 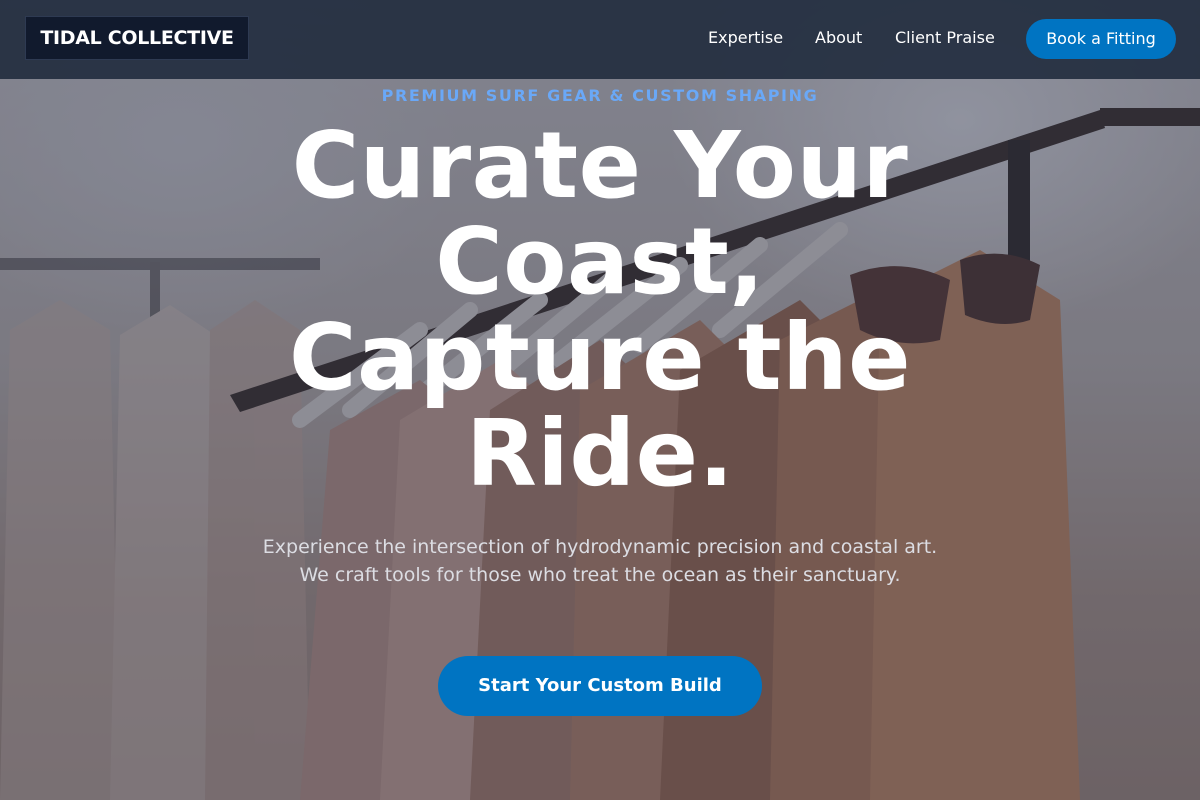 I want to click on hero-eyebrow: PREMIUM SURF GEAR & CUSTOM SHAPING, so click(x=600, y=95).